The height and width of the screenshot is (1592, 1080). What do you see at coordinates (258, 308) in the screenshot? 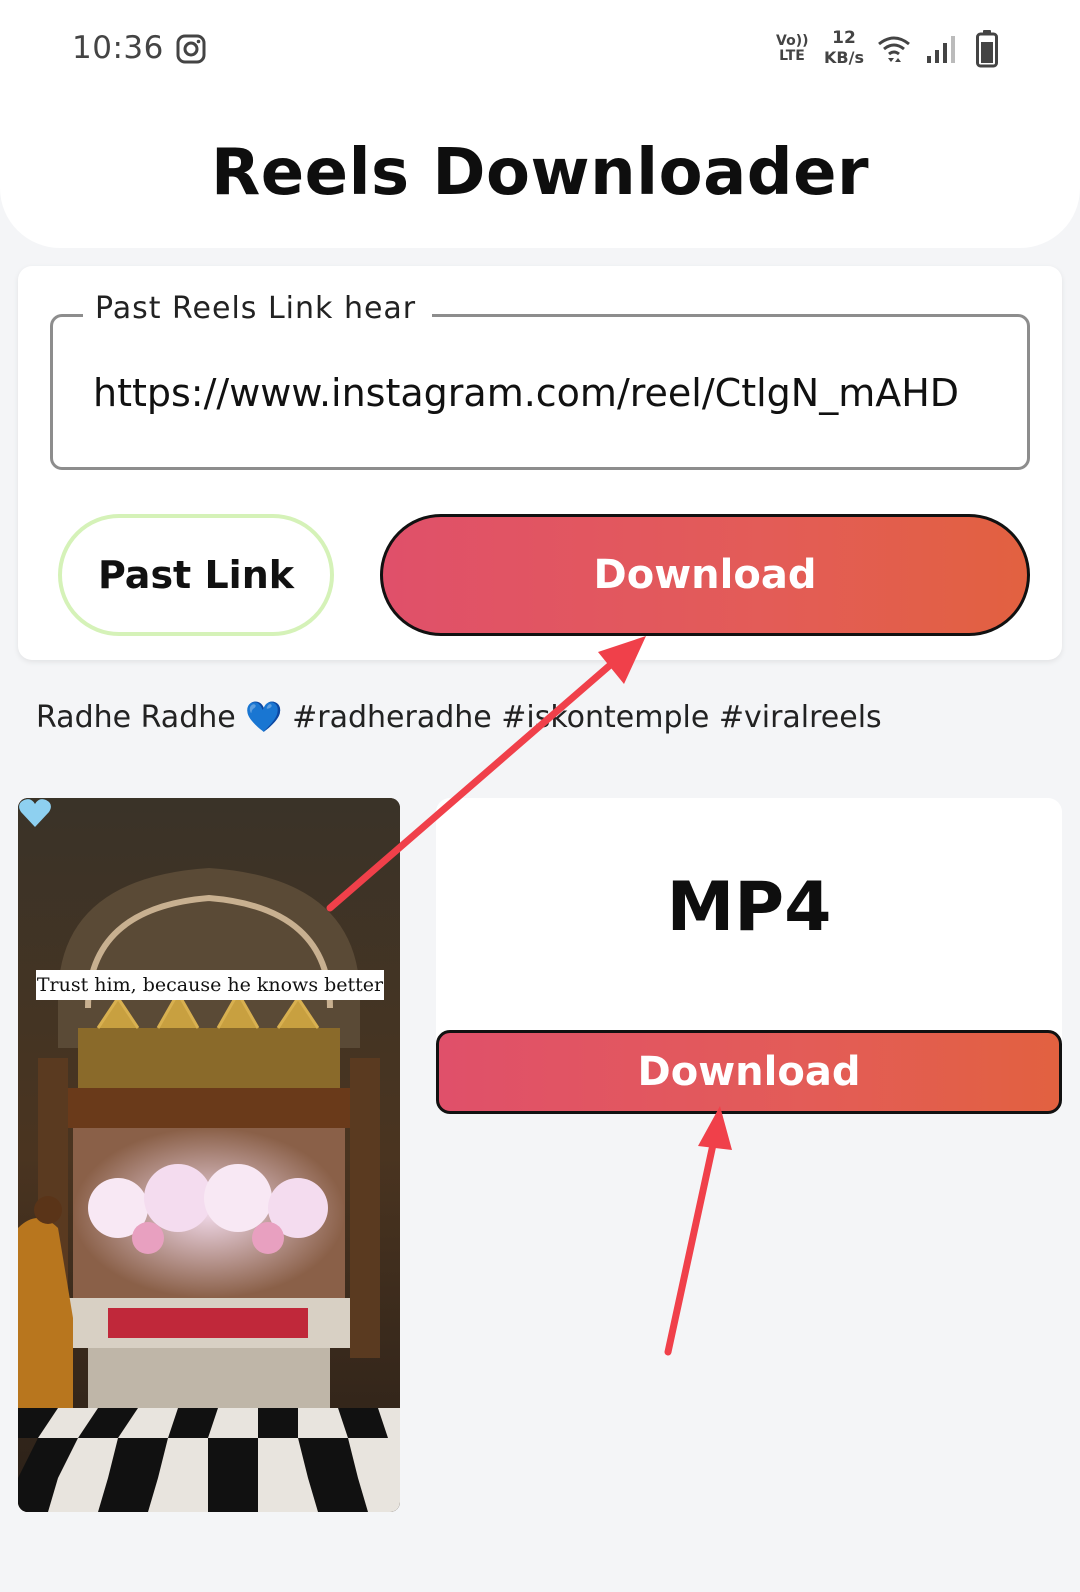
I see `reel-link-label: Past Reels Link hear` at bounding box center [258, 308].